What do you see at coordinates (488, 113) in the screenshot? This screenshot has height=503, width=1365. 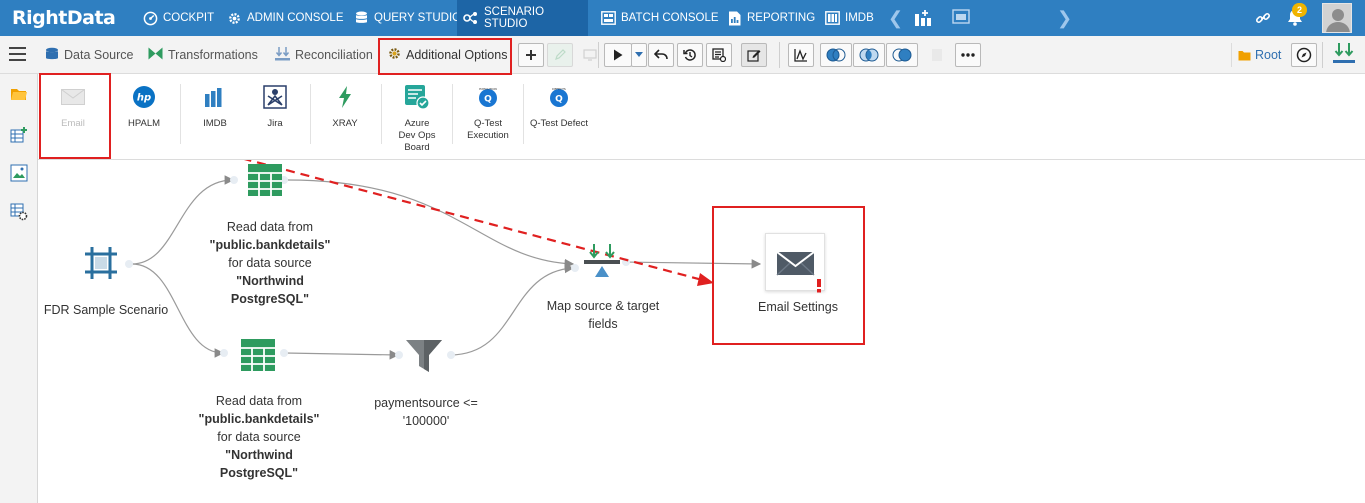 I see `option-qtest-execution: EXECUTION Q Q-Test Execution` at bounding box center [488, 113].